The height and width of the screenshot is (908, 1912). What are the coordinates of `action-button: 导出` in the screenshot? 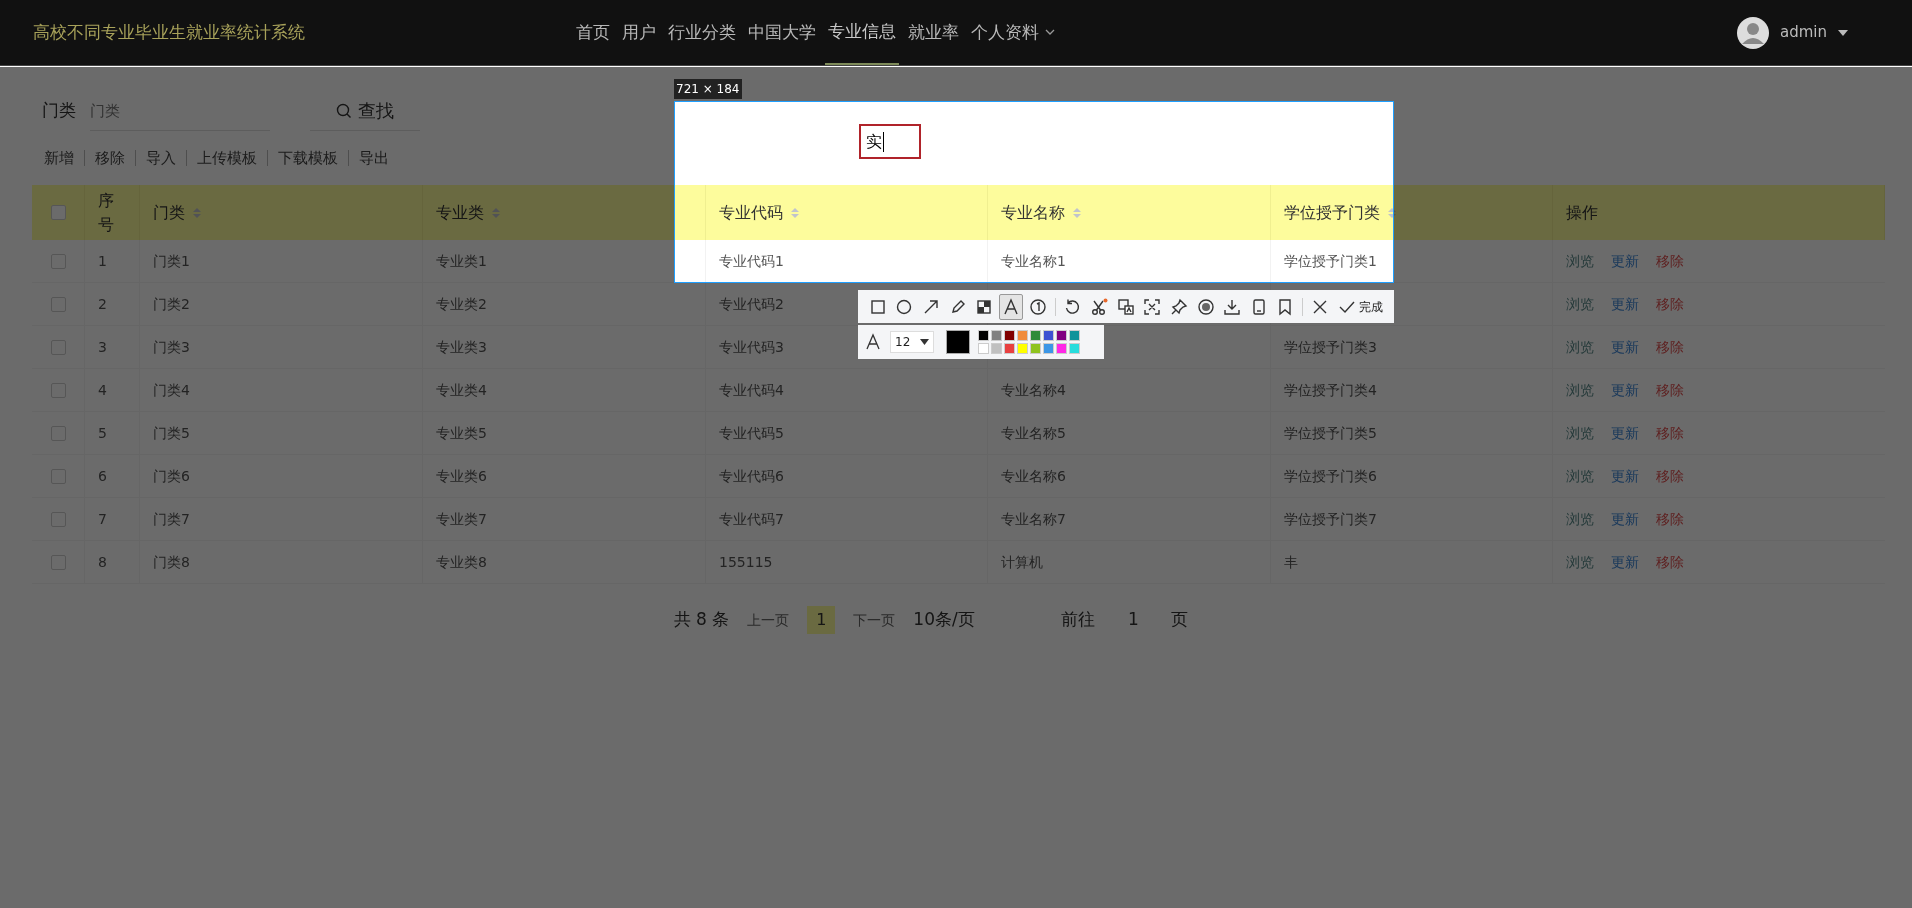 It's located at (374, 158).